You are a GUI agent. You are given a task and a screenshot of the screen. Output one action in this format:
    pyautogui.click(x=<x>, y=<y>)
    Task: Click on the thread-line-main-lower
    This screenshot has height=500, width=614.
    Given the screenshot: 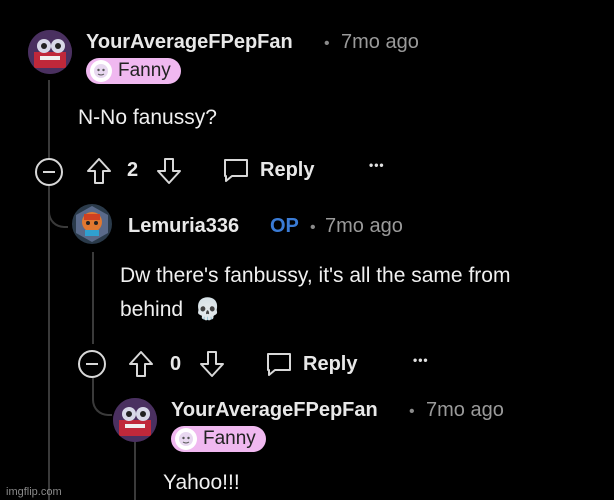 What is the action you would take?
    pyautogui.click(x=49, y=343)
    